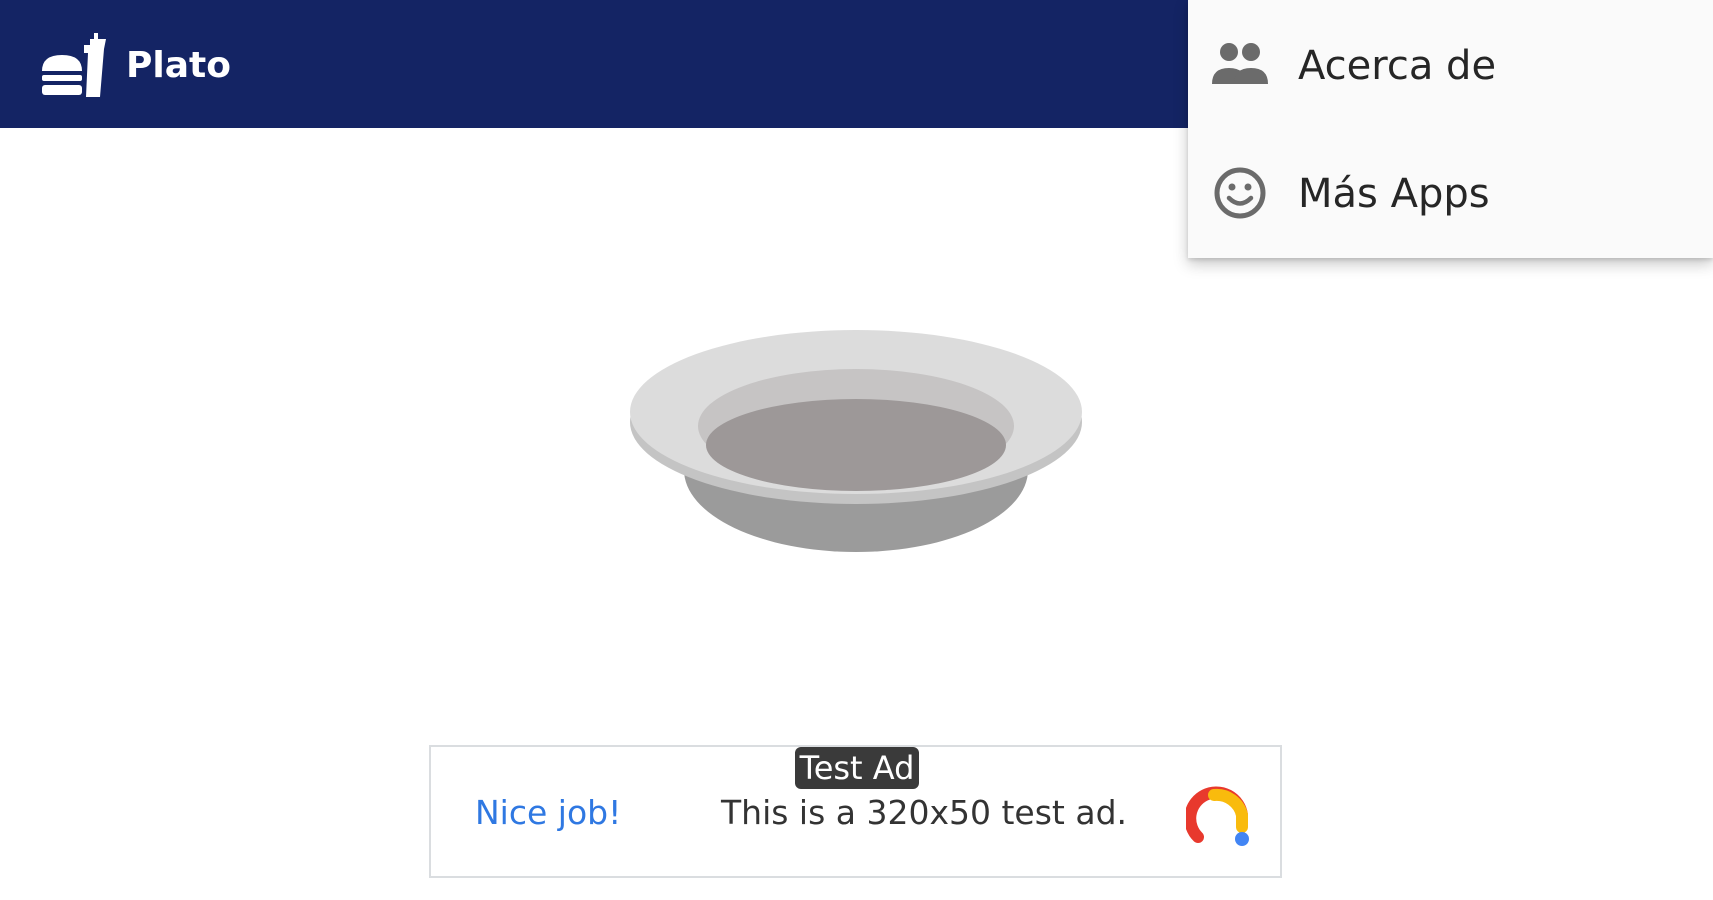  I want to click on fastfood-icon, so click(74, 65).